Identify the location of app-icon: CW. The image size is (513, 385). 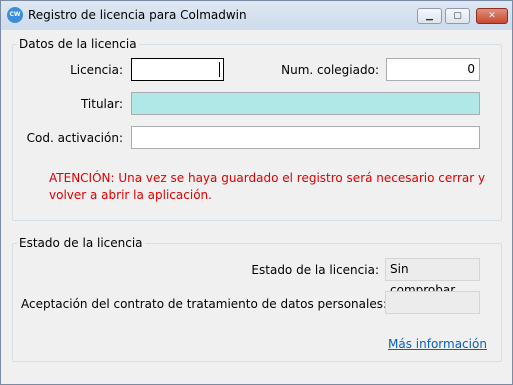
(15, 15).